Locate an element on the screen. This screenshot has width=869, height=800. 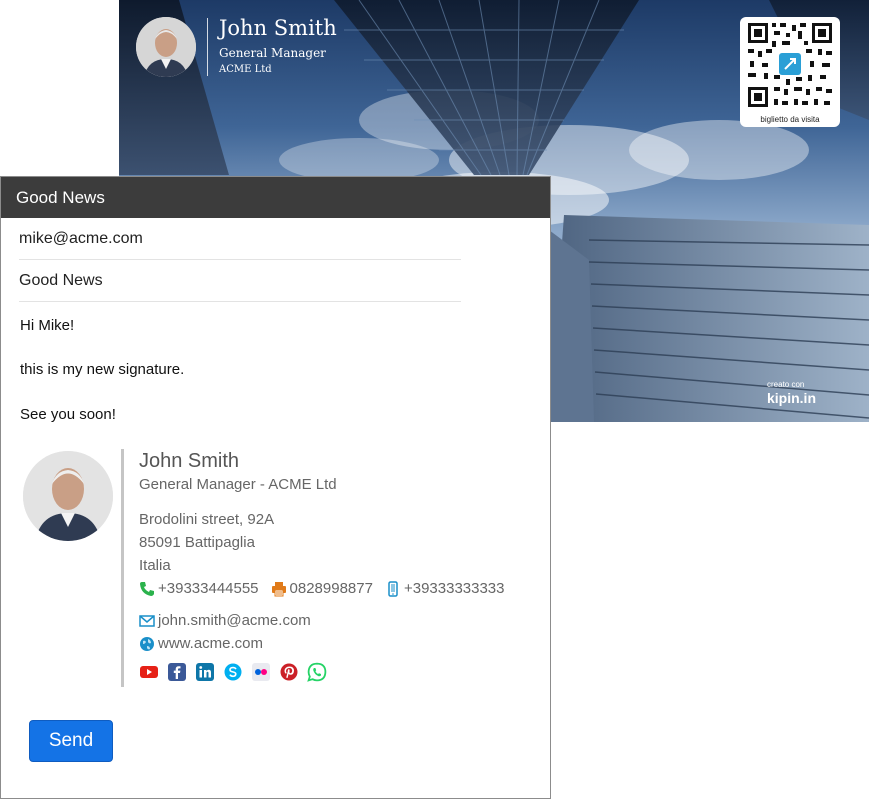
subject-field: Good News is located at coordinates (240, 281).